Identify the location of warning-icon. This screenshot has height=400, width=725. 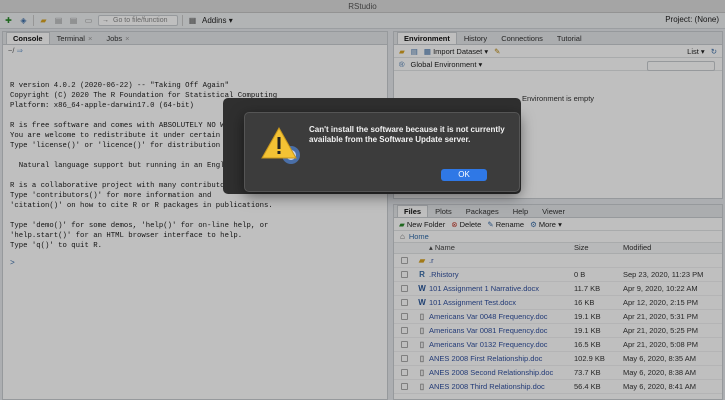
(280, 145).